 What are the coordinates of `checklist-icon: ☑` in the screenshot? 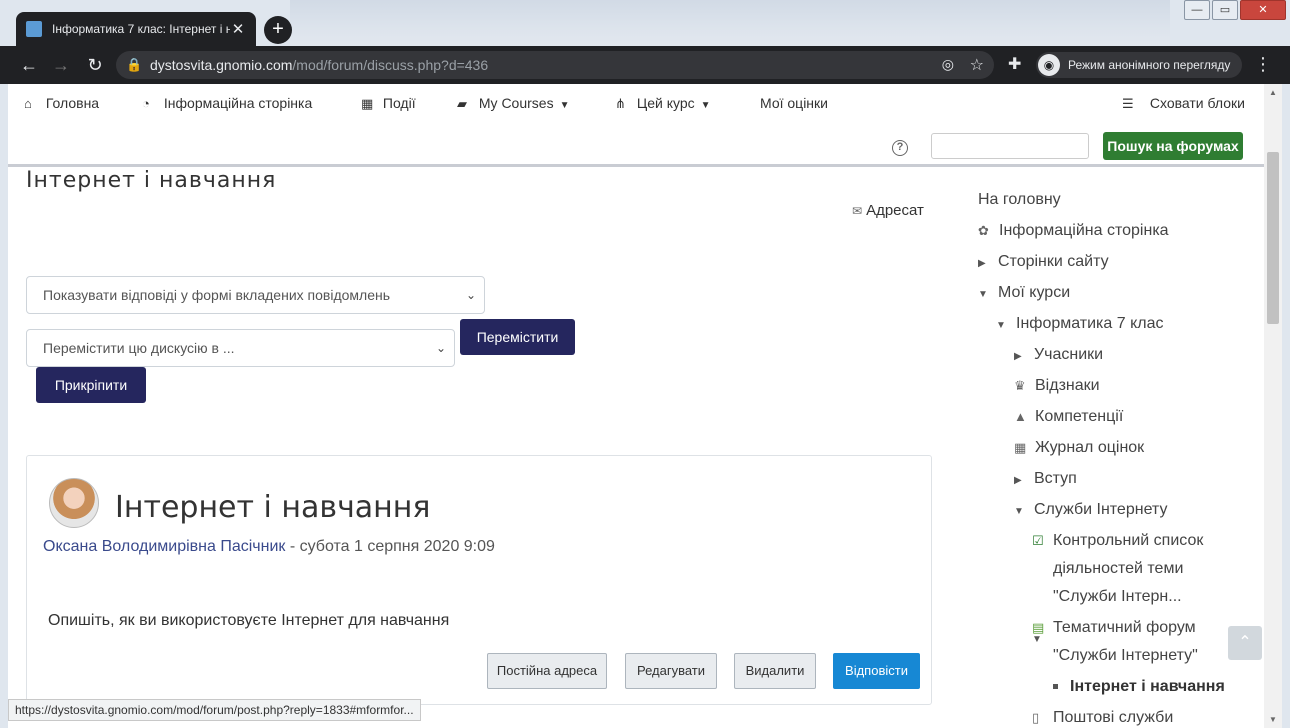 It's located at (1038, 540).